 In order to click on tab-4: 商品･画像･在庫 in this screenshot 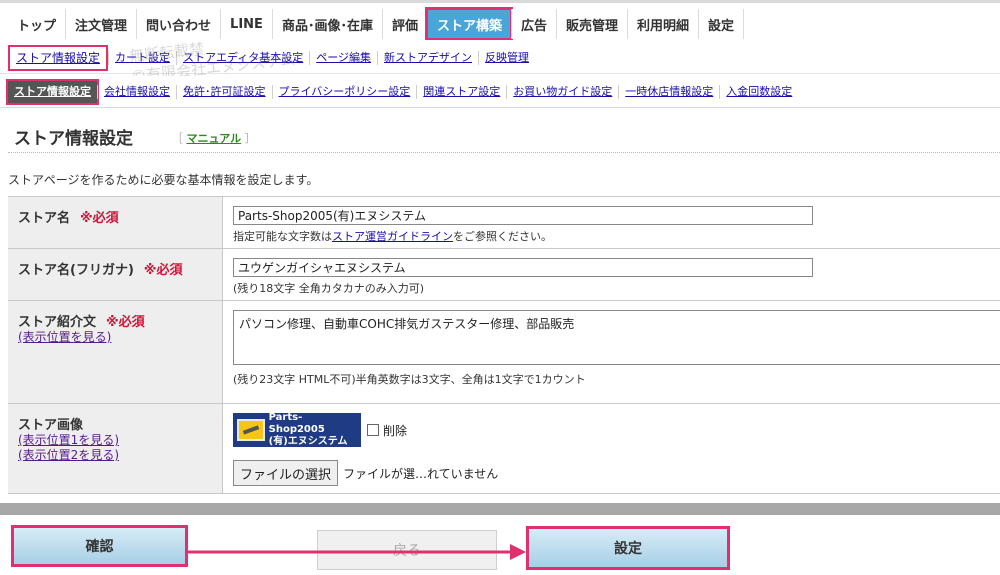, I will do `click(326, 24)`.